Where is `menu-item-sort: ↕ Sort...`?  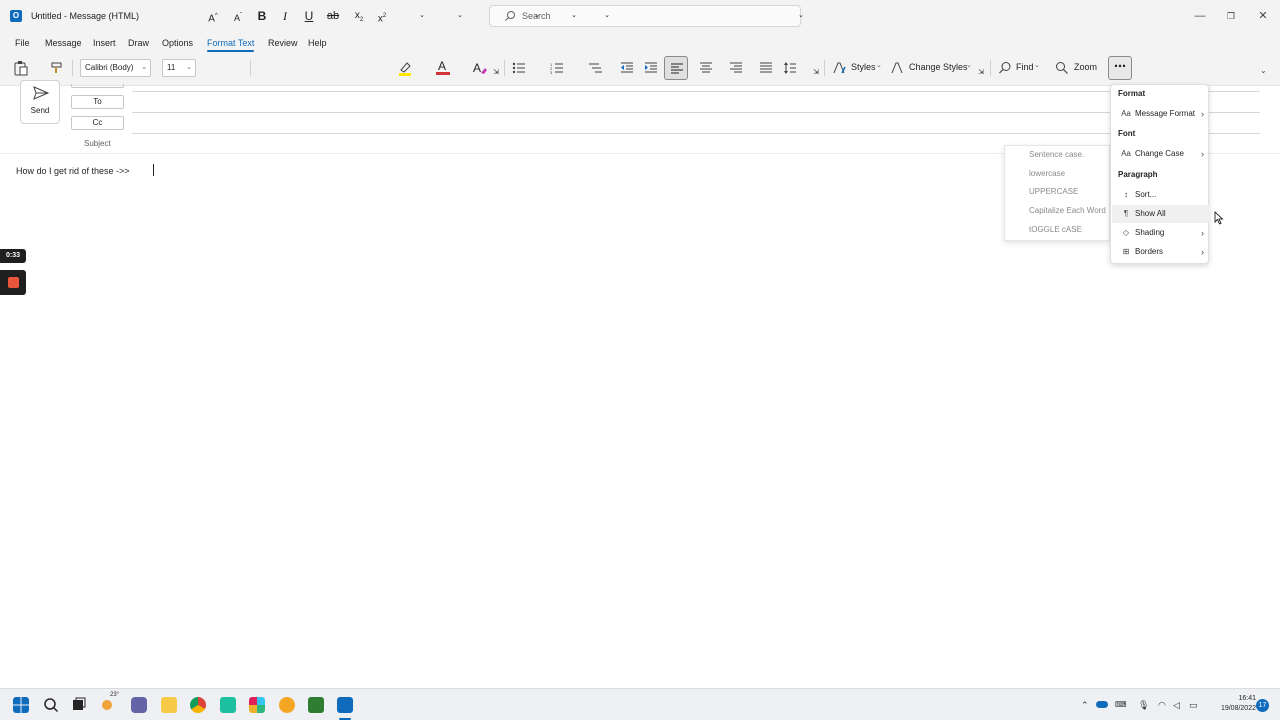 menu-item-sort: ↕ Sort... is located at coordinates (1160, 195).